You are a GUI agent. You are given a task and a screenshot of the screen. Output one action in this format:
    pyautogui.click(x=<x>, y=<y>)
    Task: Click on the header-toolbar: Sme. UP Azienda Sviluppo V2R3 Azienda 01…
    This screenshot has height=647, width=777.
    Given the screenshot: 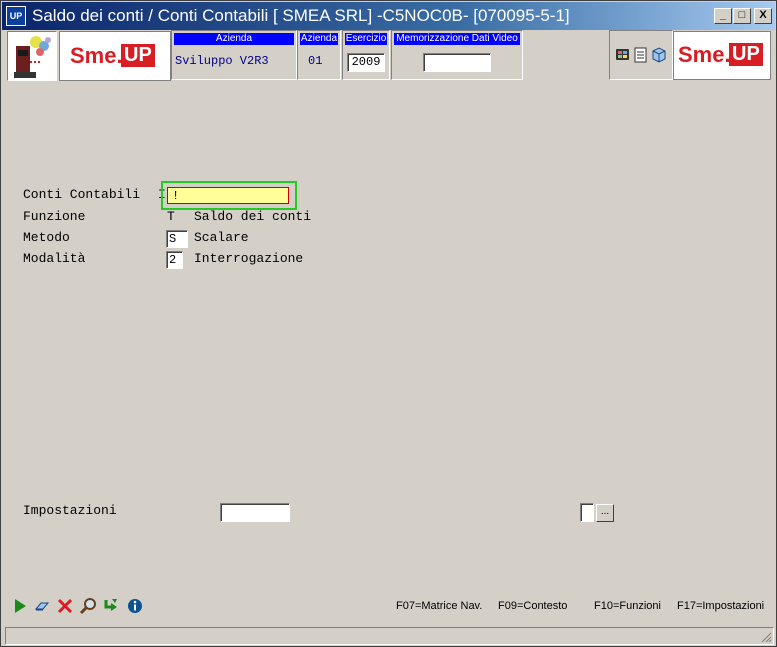 What is the action you would take?
    pyautogui.click(x=388, y=56)
    